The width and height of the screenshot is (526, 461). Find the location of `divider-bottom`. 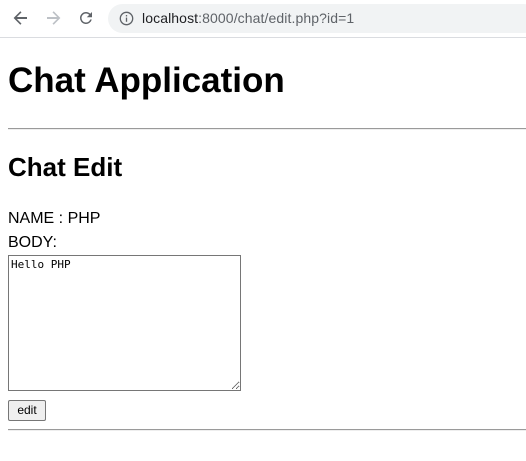

divider-bottom is located at coordinates (267, 430).